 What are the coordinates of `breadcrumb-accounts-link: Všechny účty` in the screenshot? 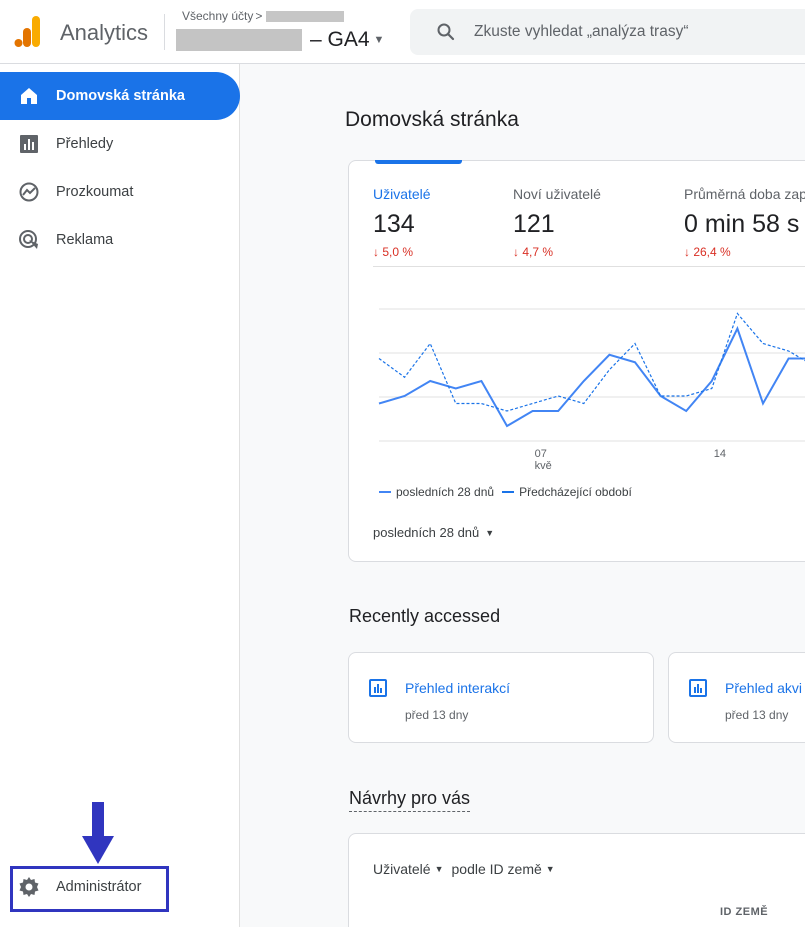 It's located at (217, 16).